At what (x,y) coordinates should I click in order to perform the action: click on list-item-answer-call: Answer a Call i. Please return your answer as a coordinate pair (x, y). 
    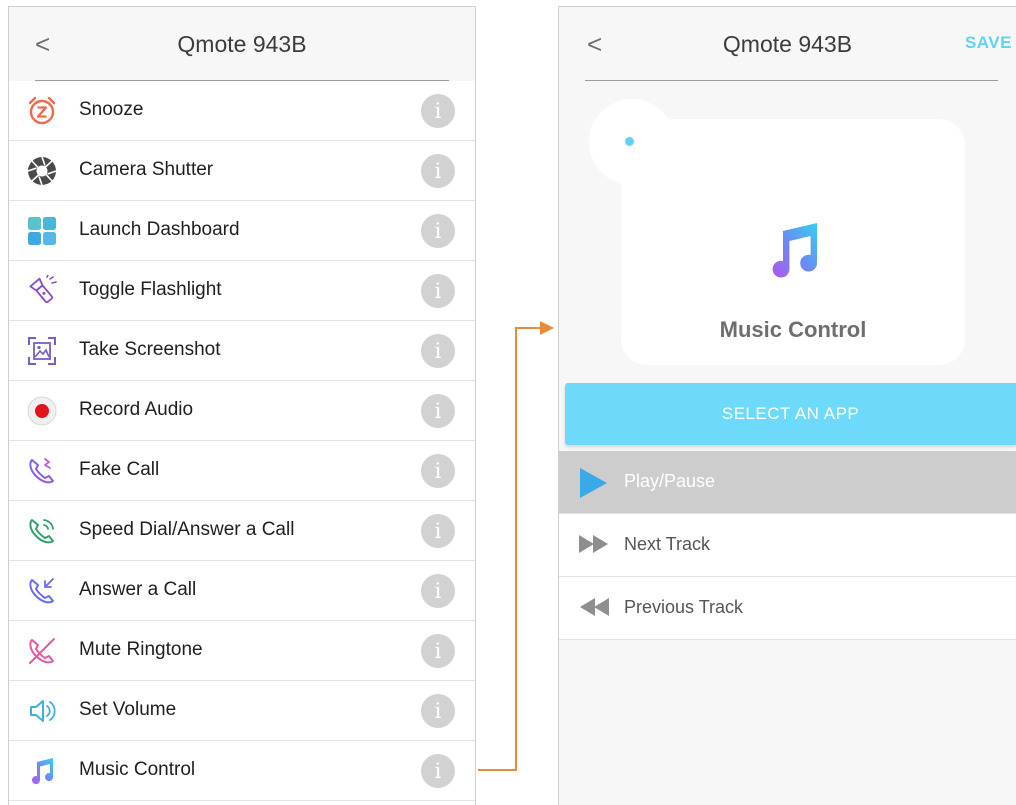
    Looking at the image, I should click on (242, 591).